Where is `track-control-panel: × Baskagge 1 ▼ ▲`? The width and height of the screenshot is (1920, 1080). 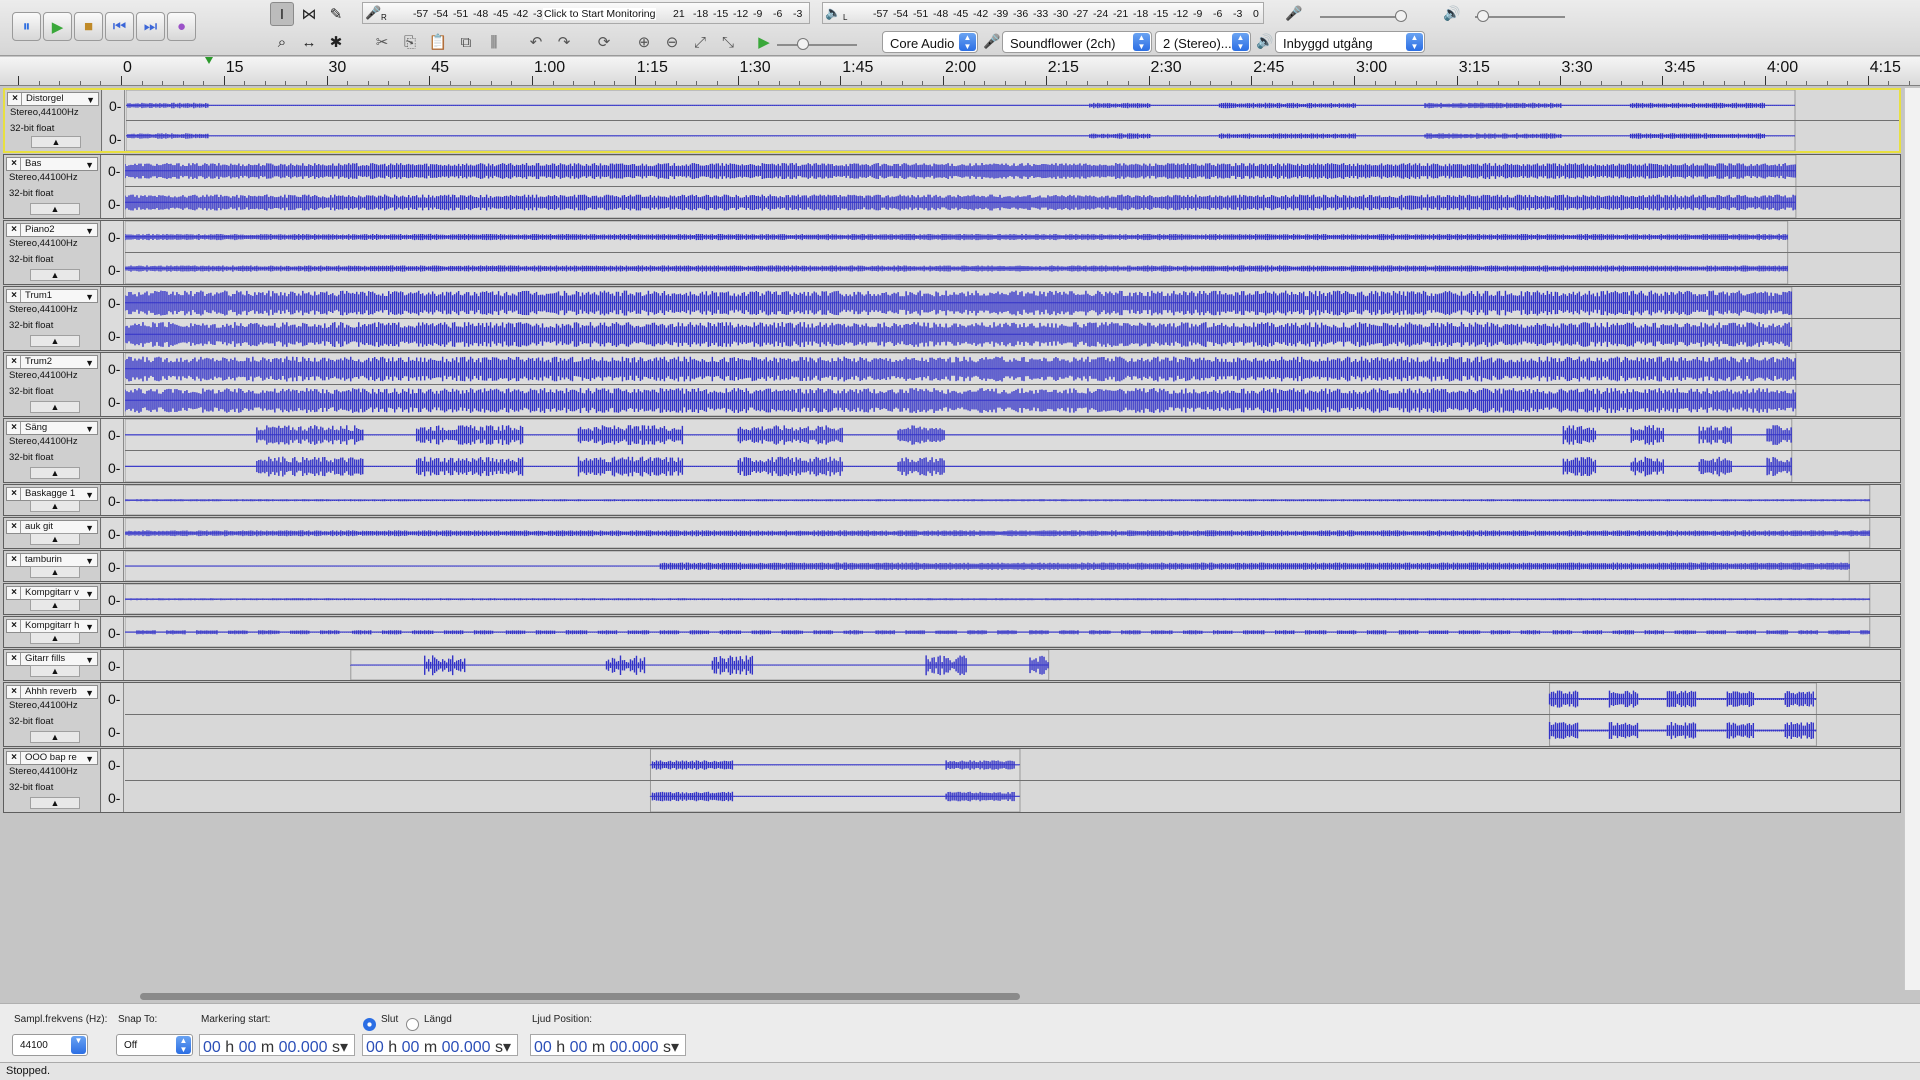
track-control-panel: × Baskagge 1 ▼ ▲ is located at coordinates (52, 500).